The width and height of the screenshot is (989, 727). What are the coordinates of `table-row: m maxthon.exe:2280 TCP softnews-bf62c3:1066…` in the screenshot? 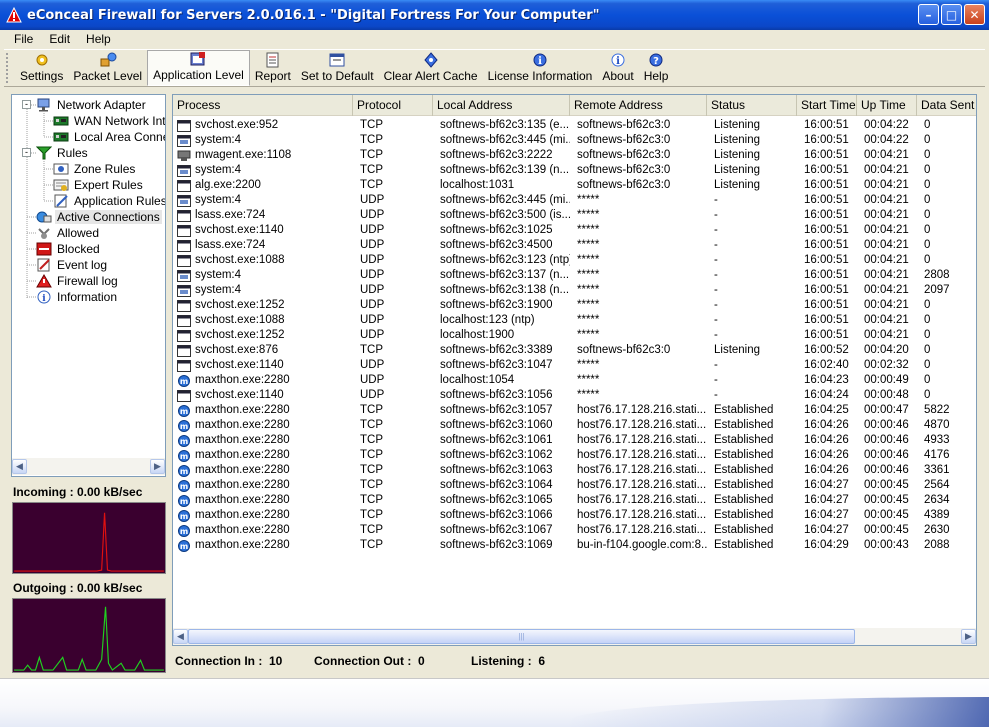 It's located at (574, 515).